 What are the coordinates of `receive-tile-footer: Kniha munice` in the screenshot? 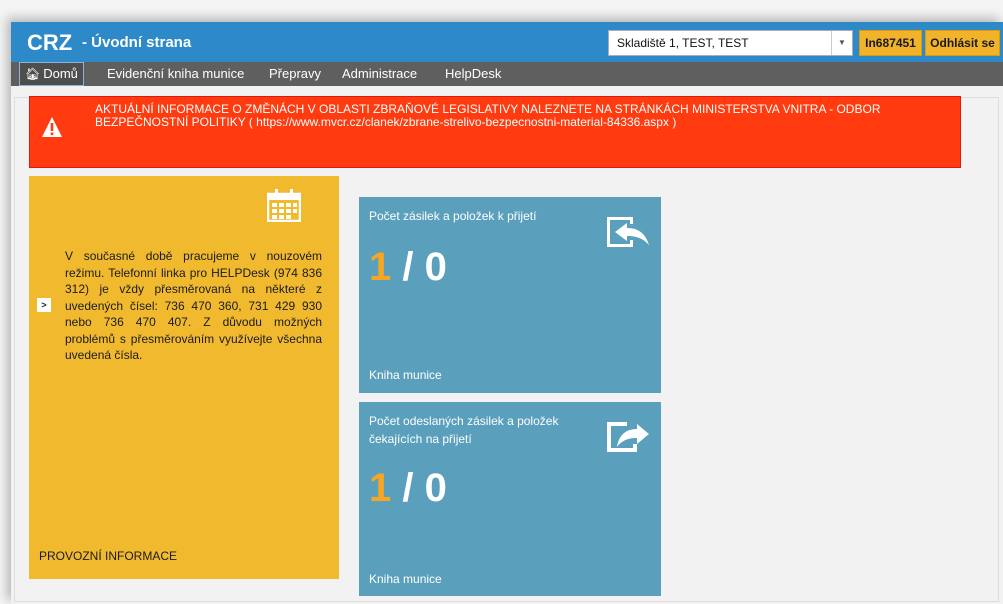 It's located at (405, 375).